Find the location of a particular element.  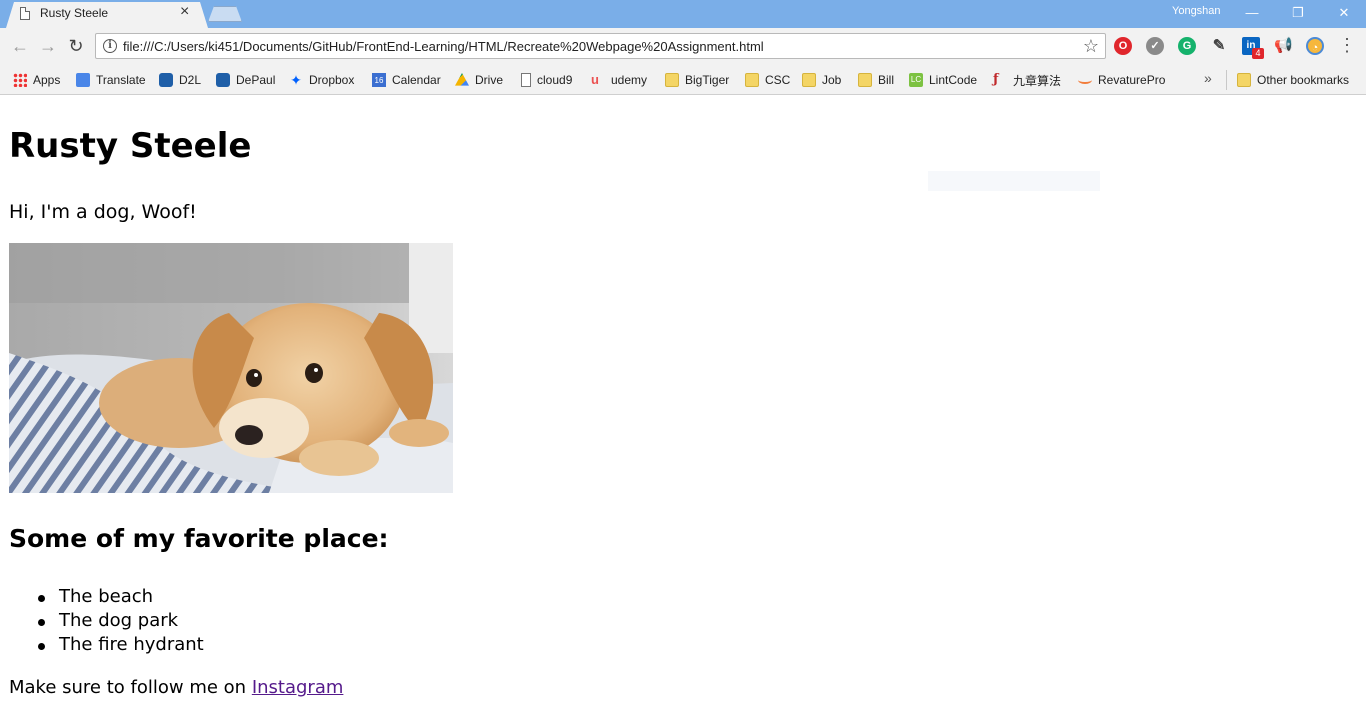

bookmark-star-icon: ☆ is located at coordinates (1091, 46).